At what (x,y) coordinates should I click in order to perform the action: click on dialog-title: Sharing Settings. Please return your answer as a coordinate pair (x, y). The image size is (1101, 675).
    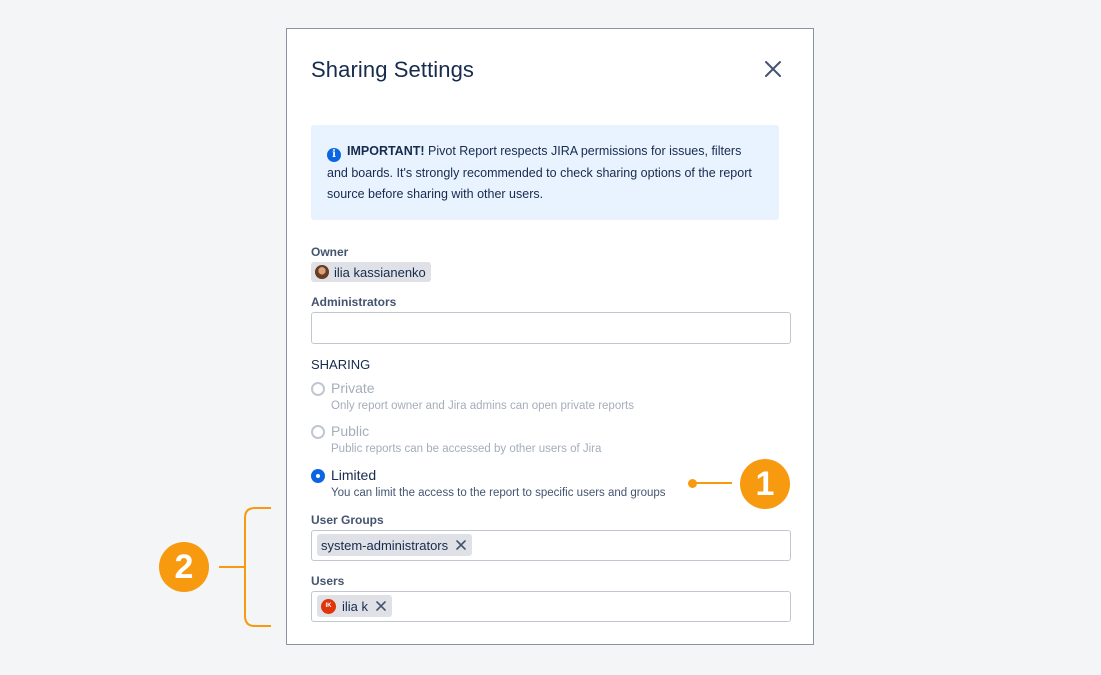
    Looking at the image, I should click on (393, 69).